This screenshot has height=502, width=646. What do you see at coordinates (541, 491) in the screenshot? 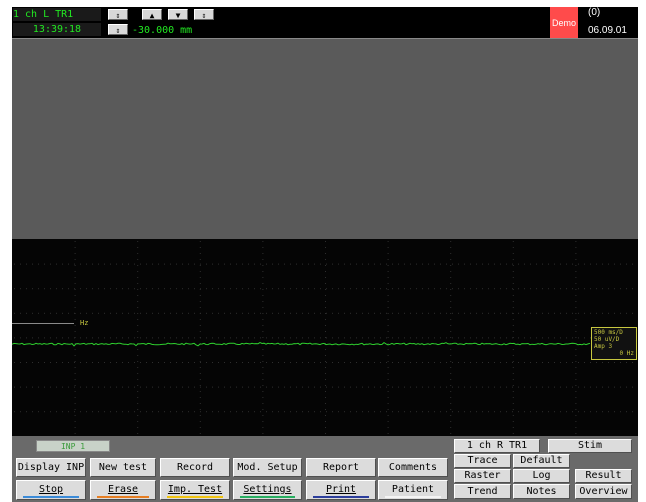
I see `notes-button: Notes` at bounding box center [541, 491].